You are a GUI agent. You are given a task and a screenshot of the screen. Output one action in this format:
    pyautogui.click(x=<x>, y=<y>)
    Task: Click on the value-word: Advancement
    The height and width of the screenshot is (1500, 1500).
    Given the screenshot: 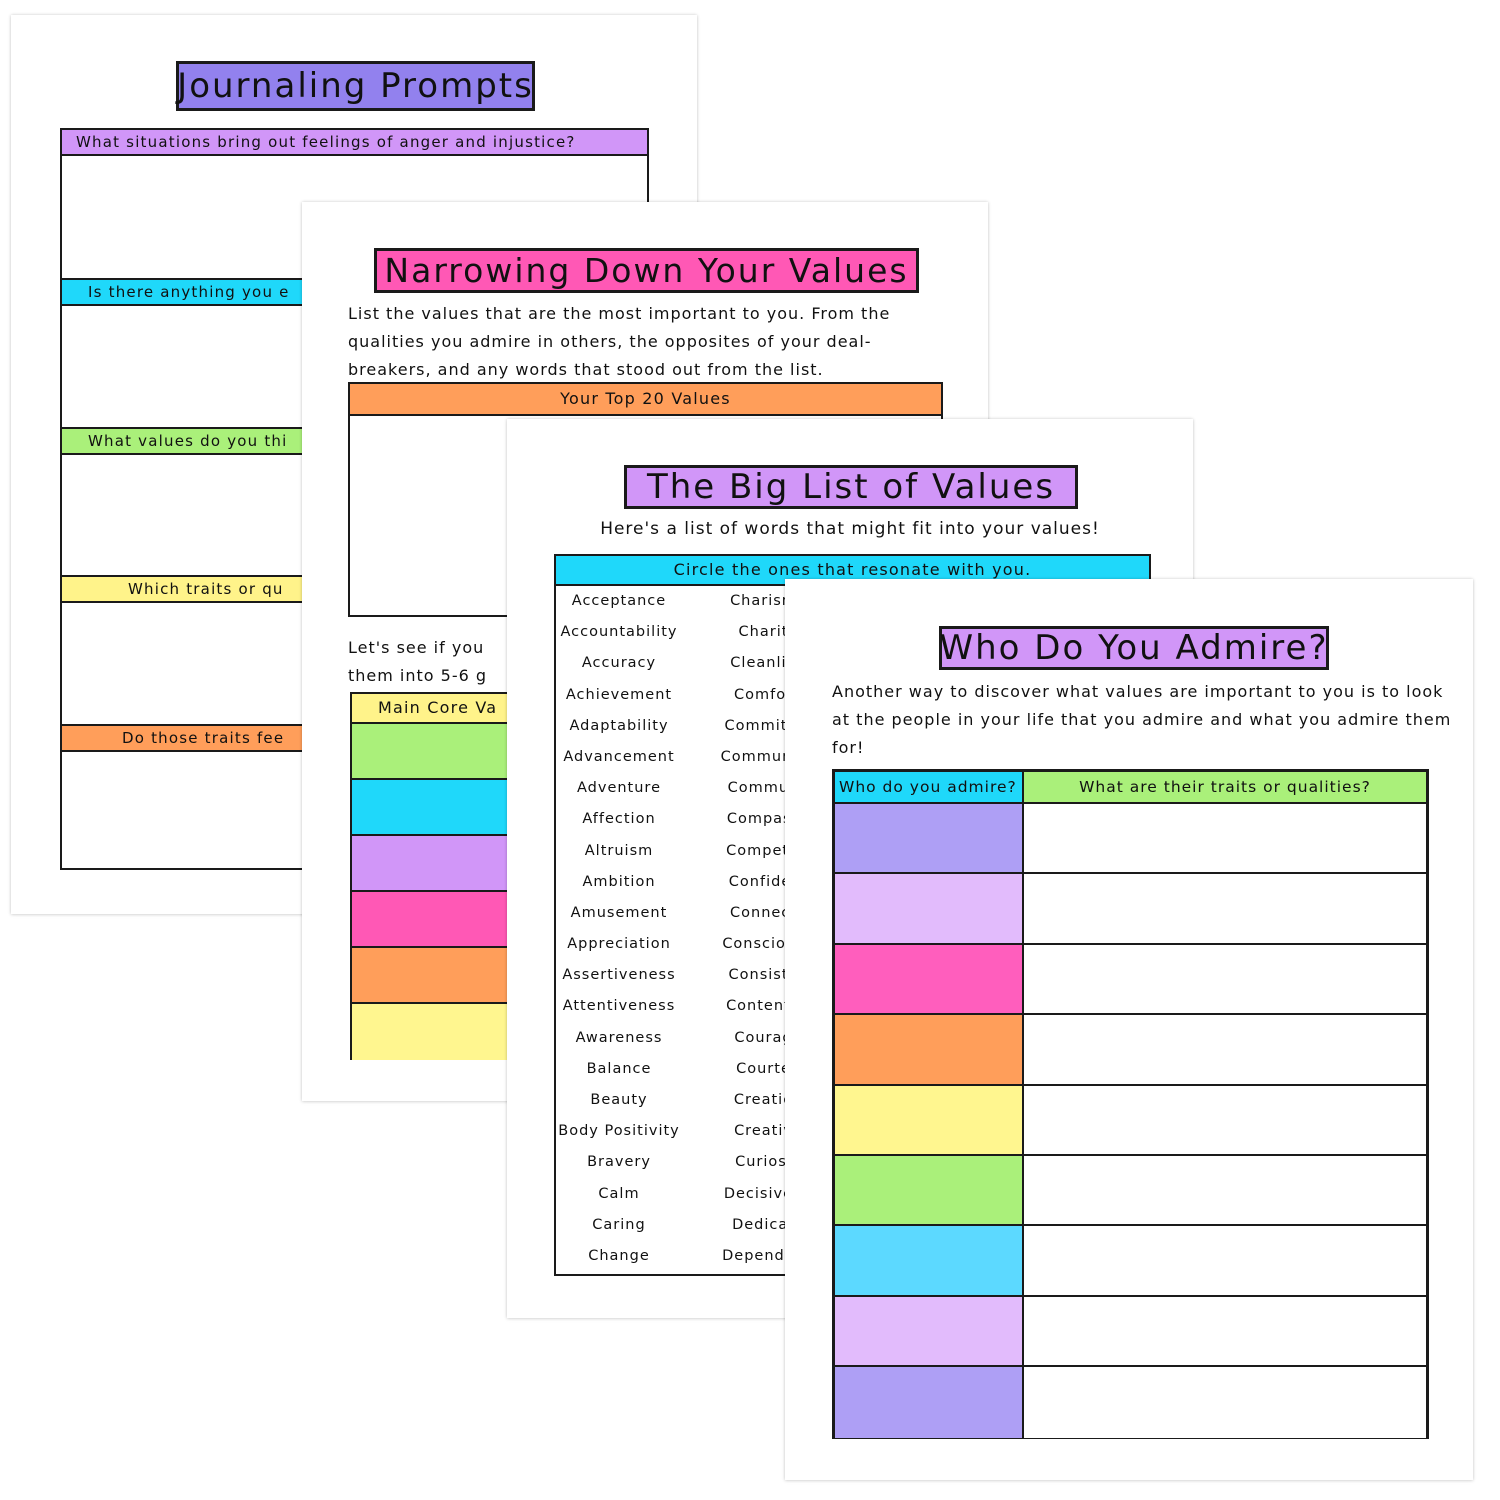 What is the action you would take?
    pyautogui.click(x=619, y=757)
    